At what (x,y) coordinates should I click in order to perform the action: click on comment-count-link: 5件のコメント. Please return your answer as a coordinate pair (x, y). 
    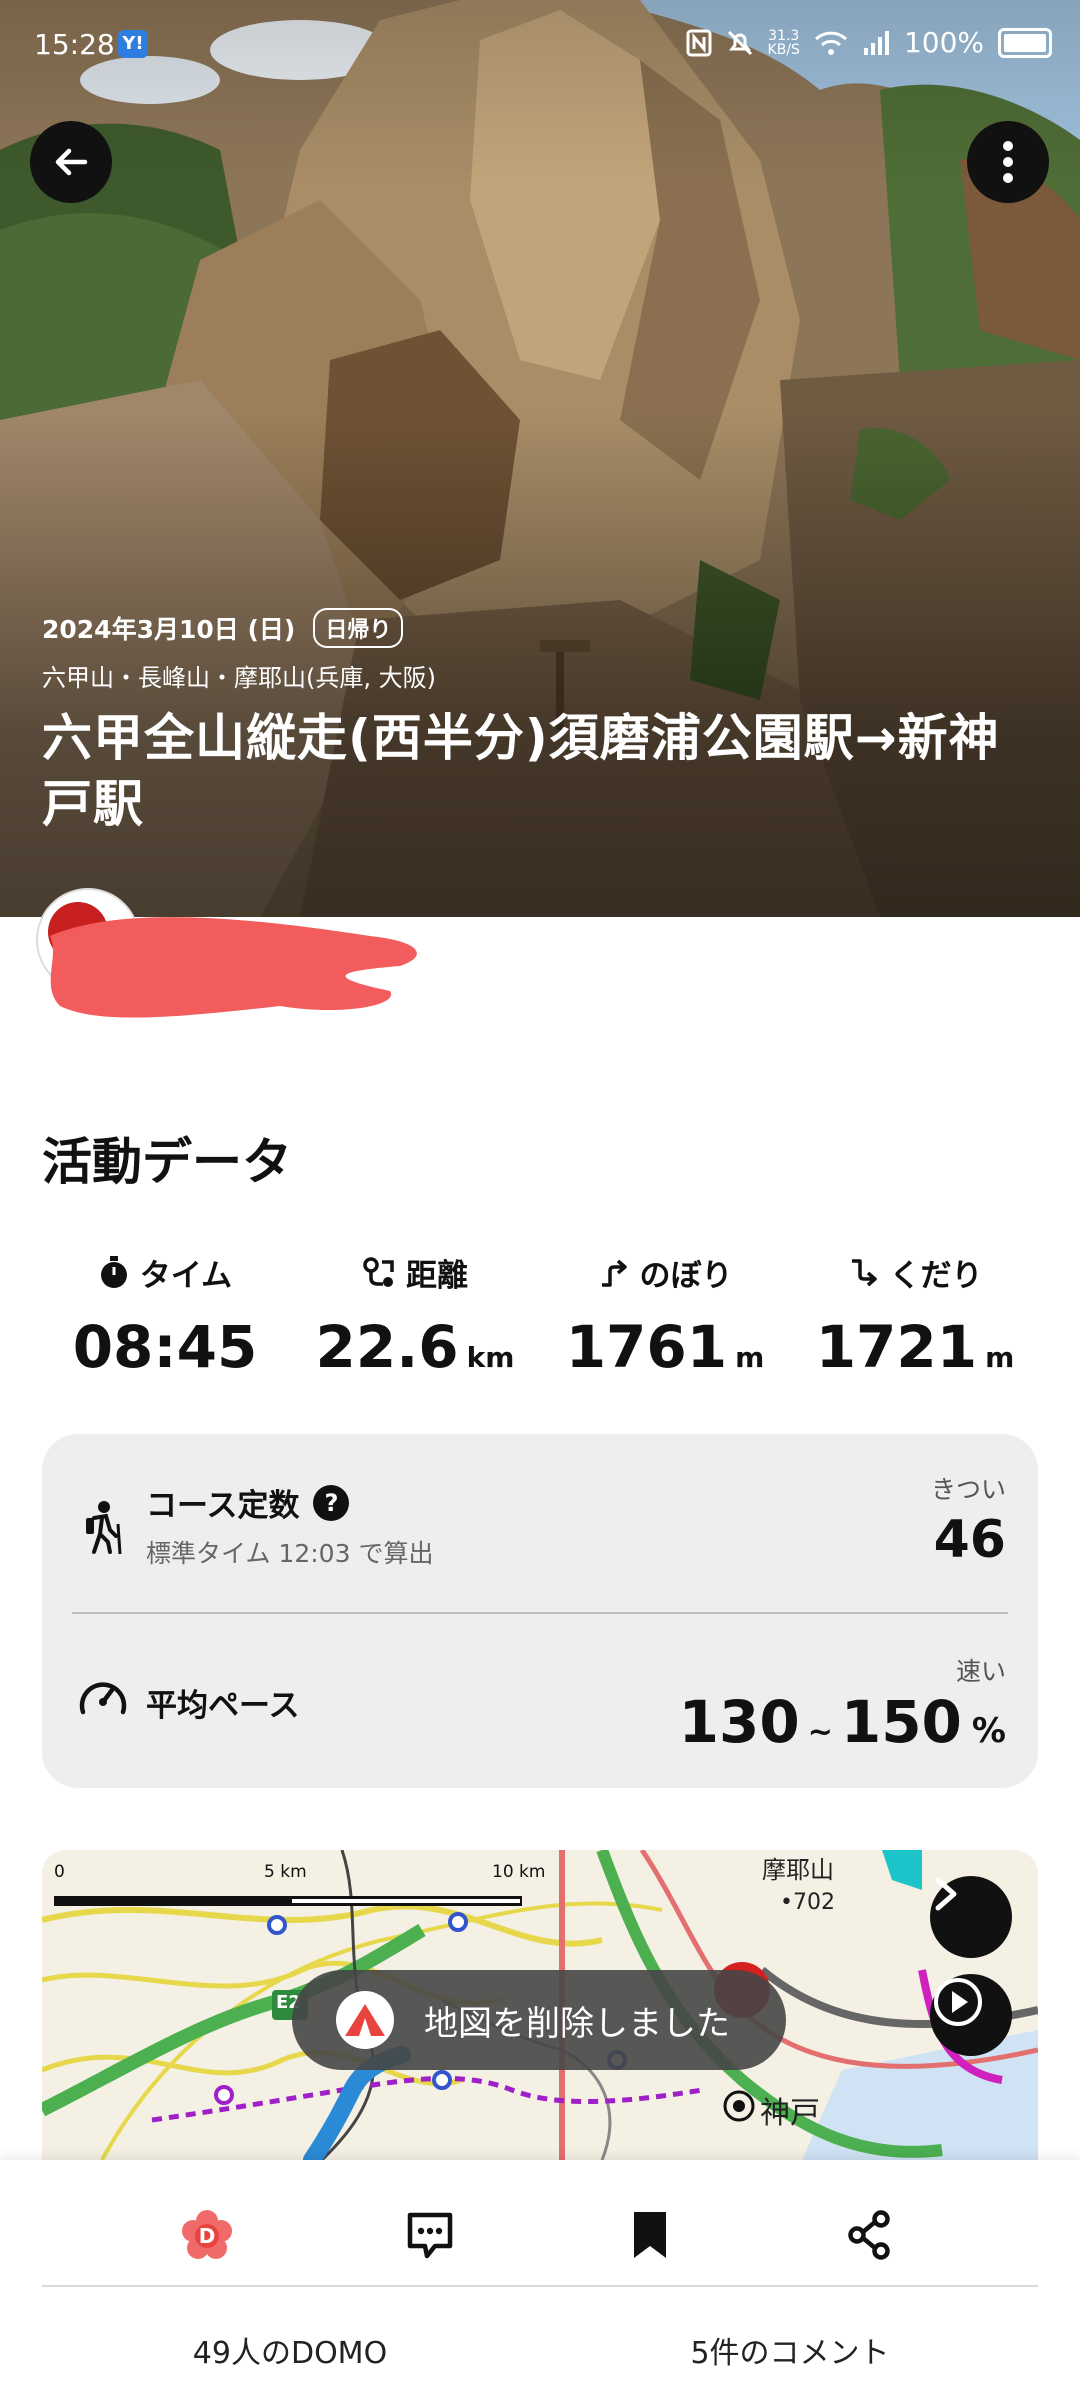
    Looking at the image, I should click on (790, 2350).